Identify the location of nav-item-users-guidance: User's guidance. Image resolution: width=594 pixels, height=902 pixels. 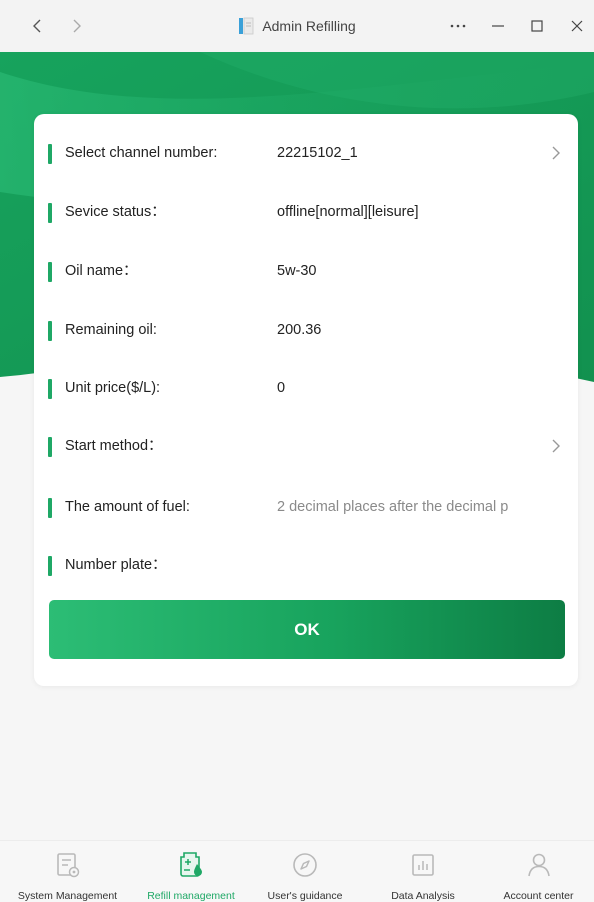
(305, 871).